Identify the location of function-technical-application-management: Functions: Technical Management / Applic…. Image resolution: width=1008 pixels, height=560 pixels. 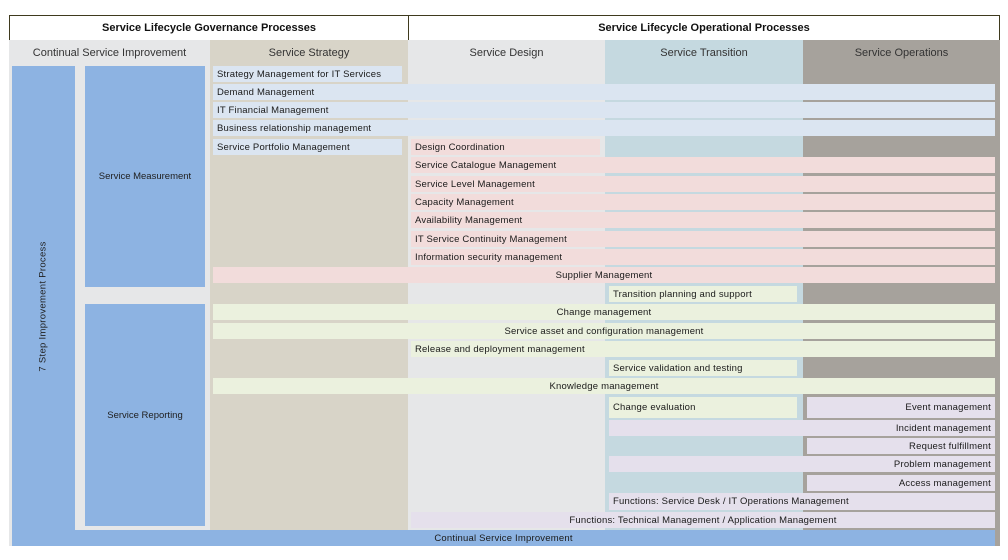
(703, 520).